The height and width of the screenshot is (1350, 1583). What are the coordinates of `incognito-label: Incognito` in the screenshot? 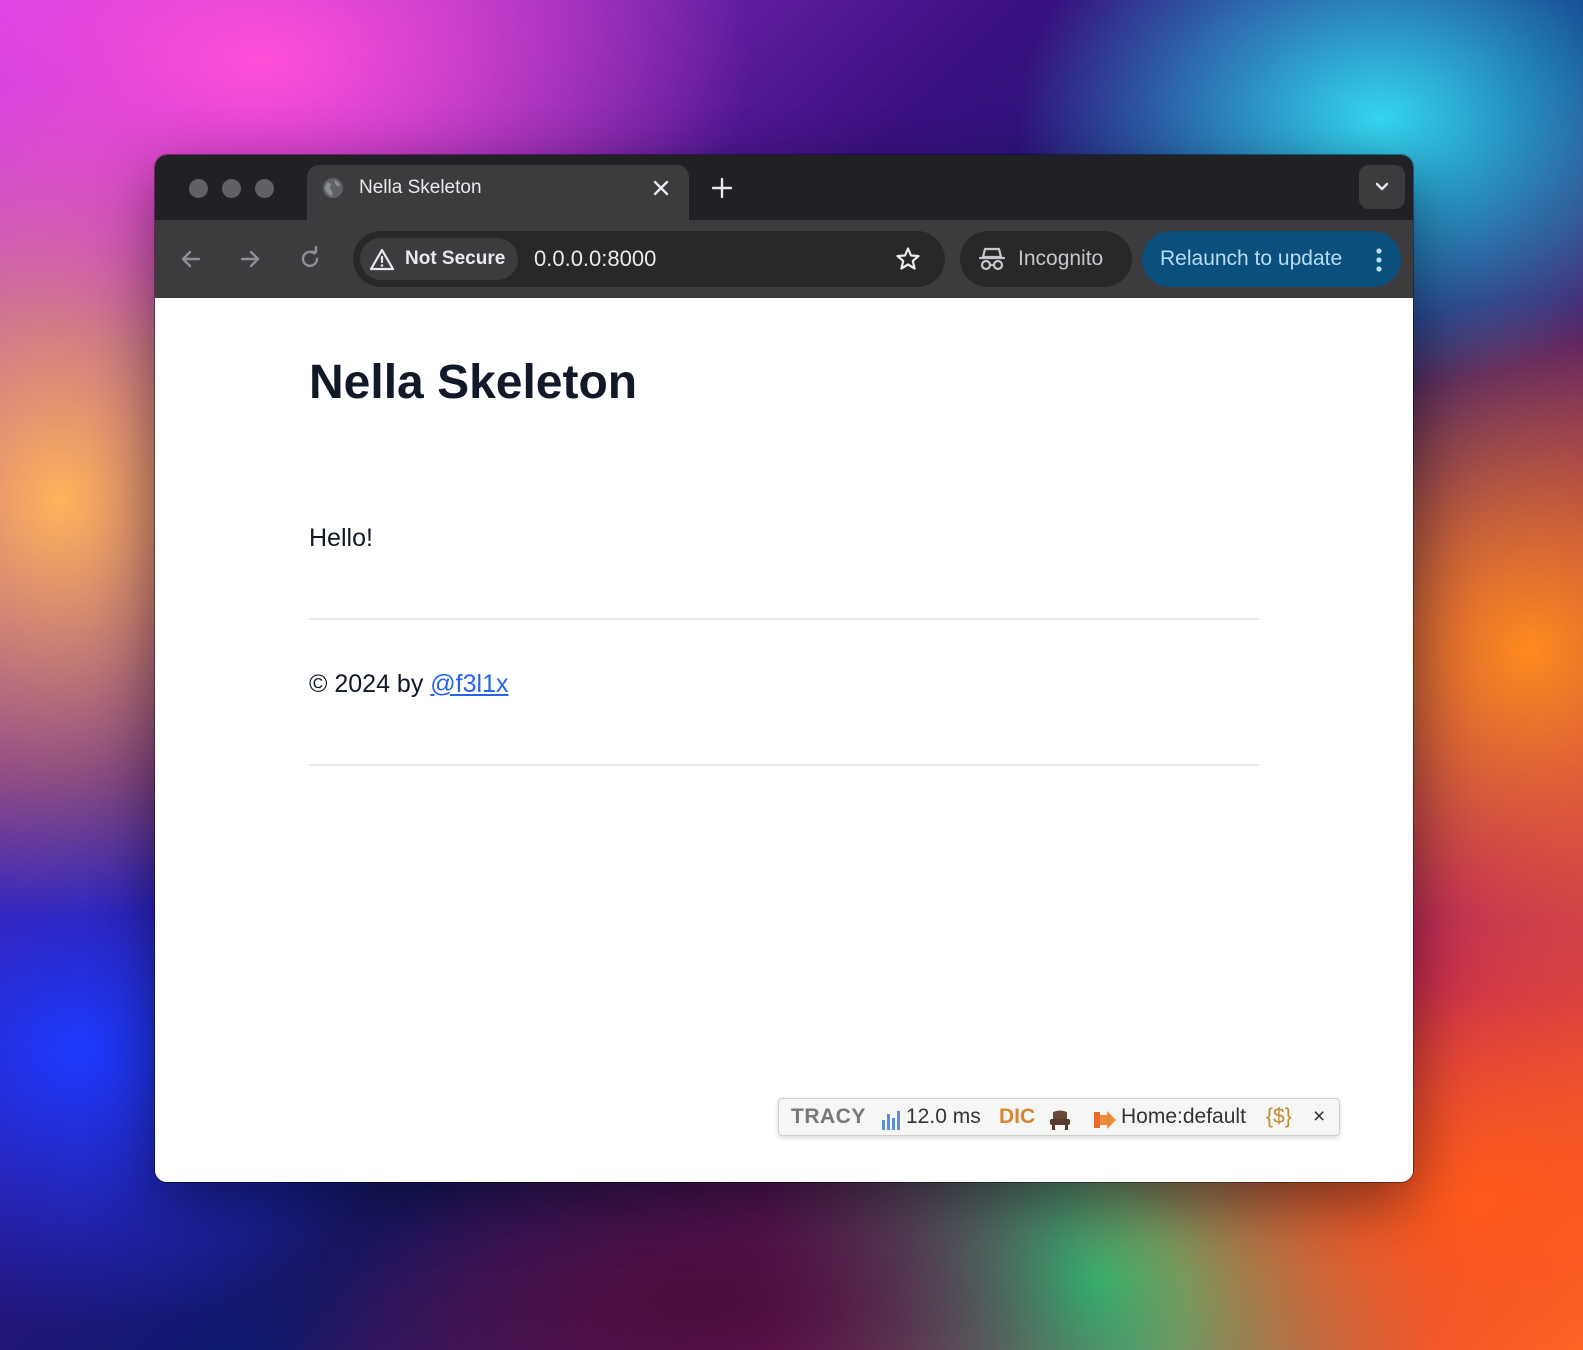 It's located at (1061, 258).